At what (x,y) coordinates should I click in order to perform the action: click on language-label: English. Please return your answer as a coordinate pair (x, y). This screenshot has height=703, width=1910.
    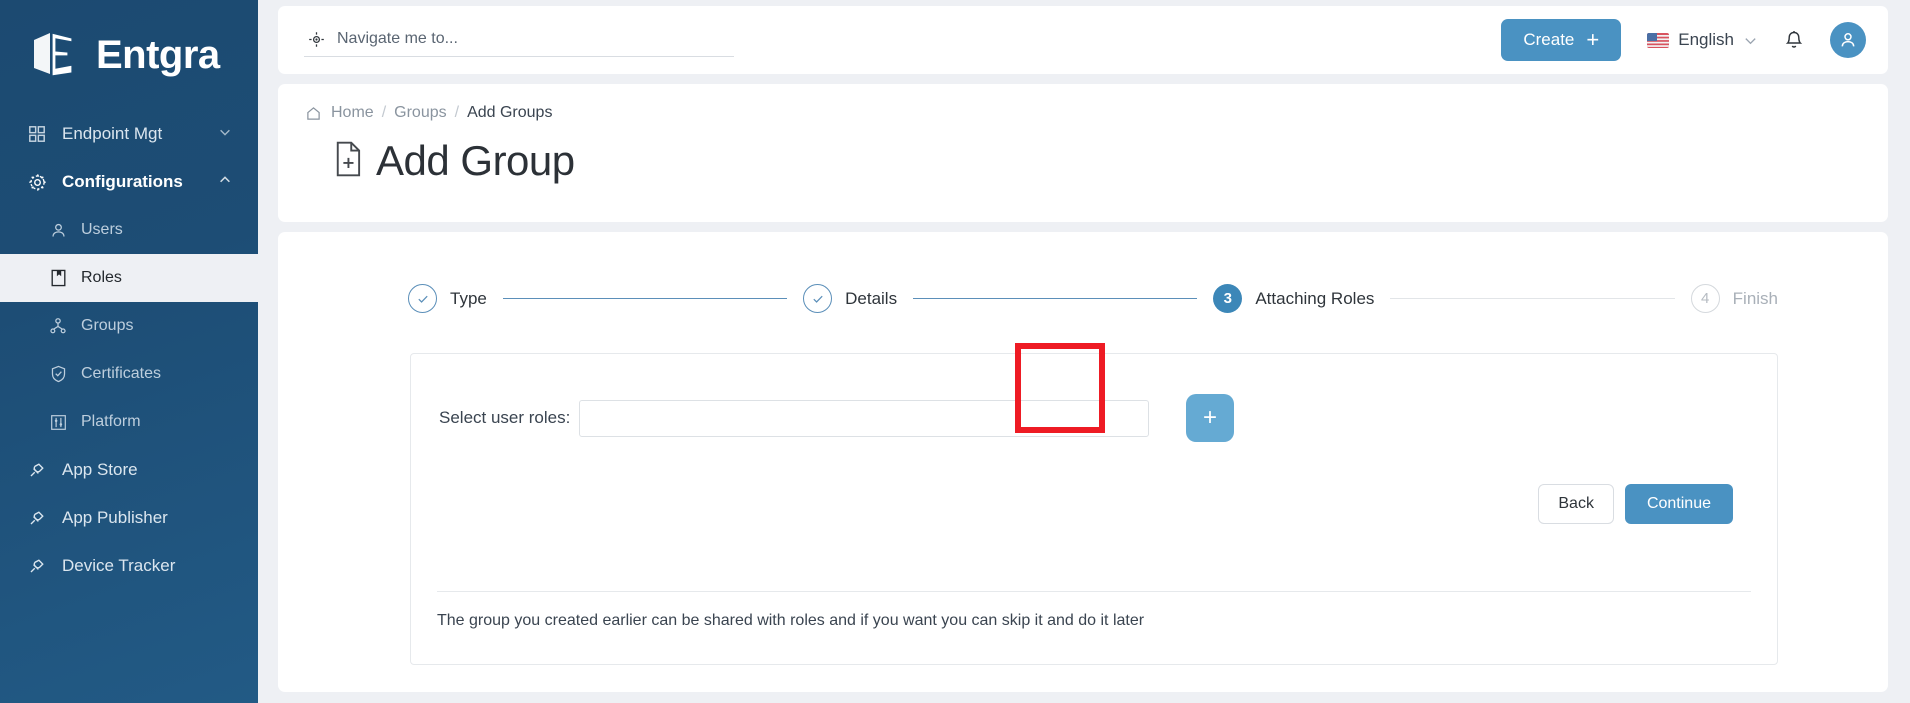
    Looking at the image, I should click on (1706, 39).